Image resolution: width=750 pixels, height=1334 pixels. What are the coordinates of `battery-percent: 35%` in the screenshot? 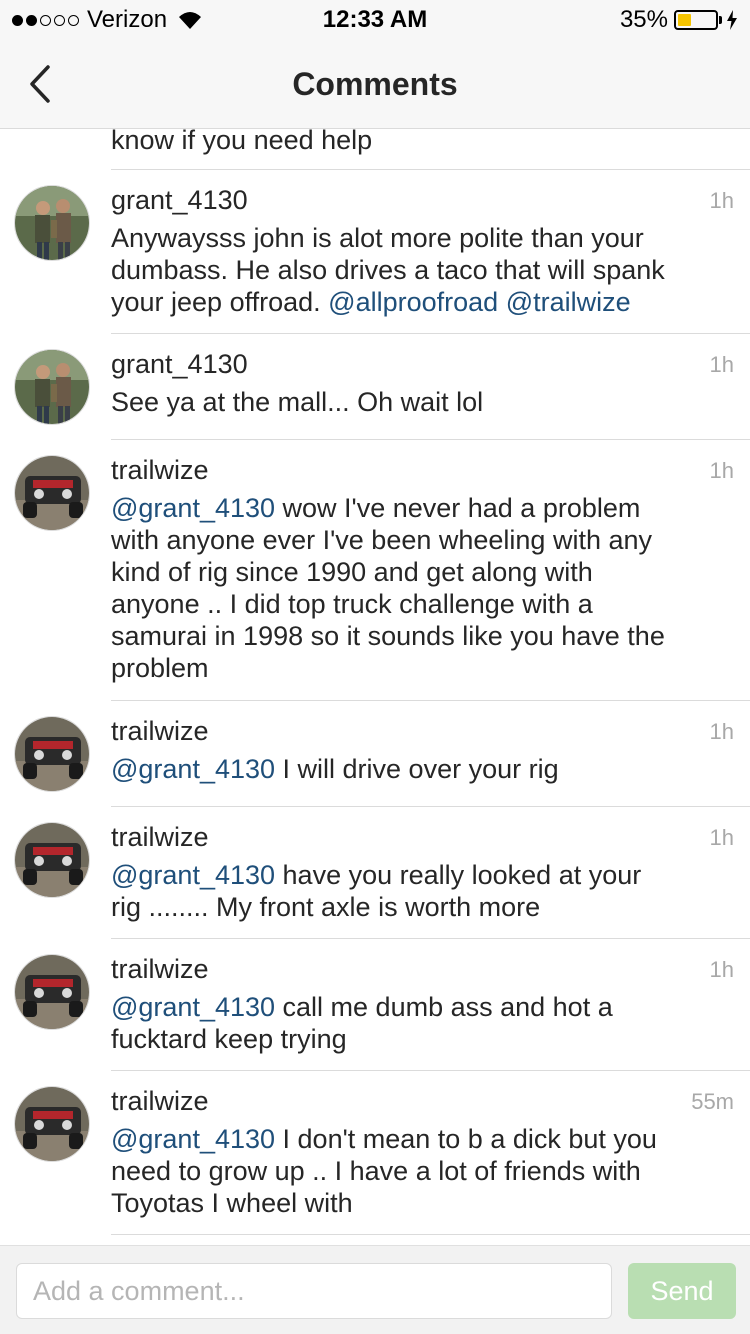 It's located at (643, 19).